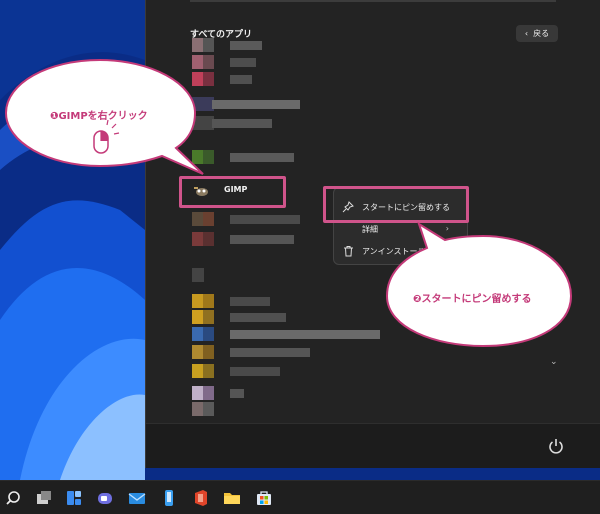  I want to click on callout-step2-text: ❷スタートにピン留めする, so click(472, 299).